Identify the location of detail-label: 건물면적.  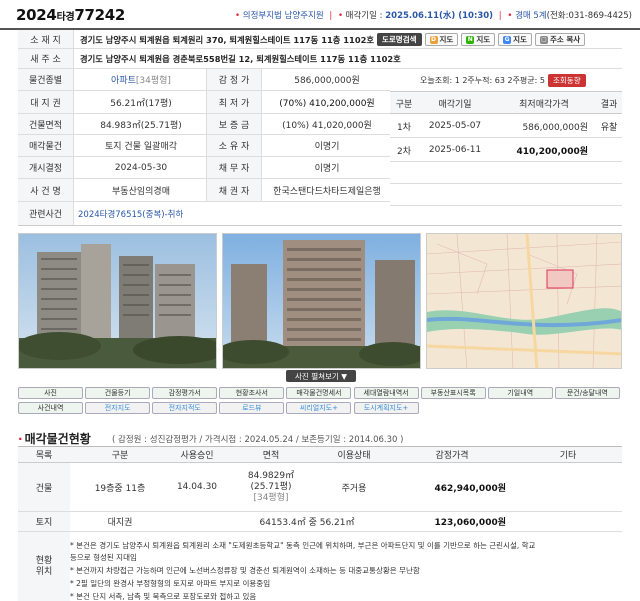
(46, 124).